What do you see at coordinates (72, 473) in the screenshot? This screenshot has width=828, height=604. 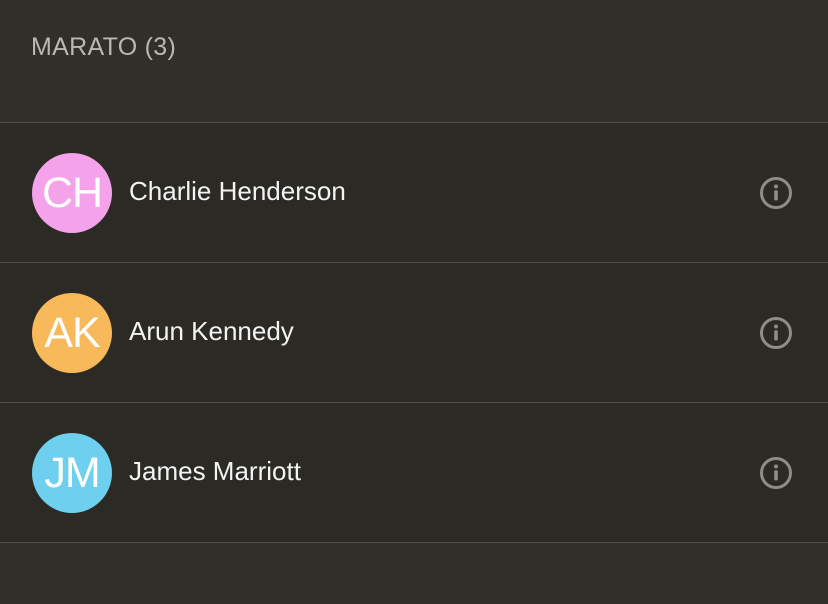 I see `avatar: JM` at bounding box center [72, 473].